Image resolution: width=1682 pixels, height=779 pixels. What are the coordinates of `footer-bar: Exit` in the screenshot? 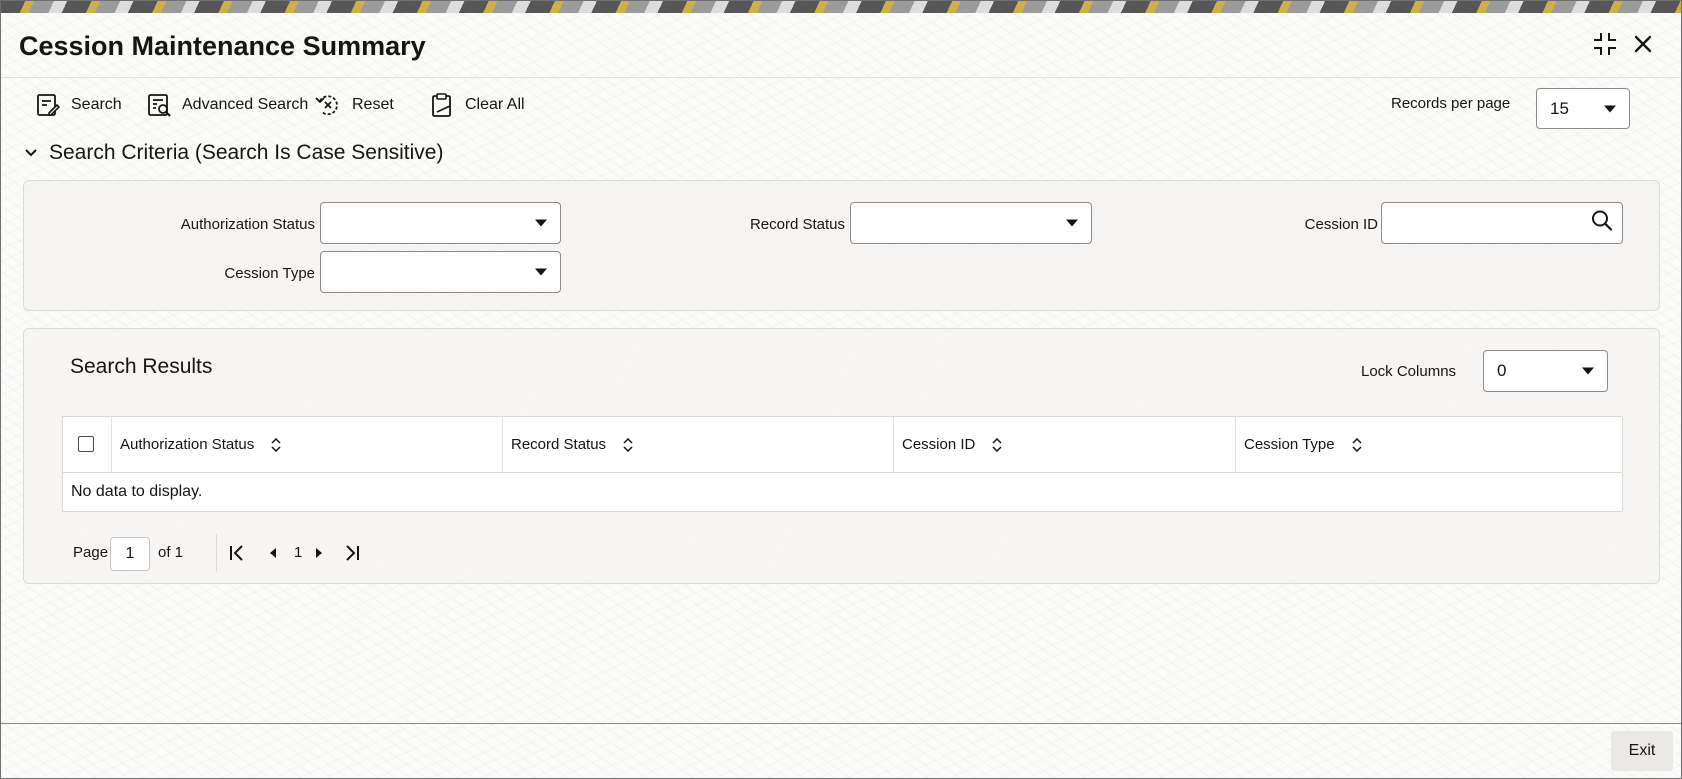 It's located at (841, 750).